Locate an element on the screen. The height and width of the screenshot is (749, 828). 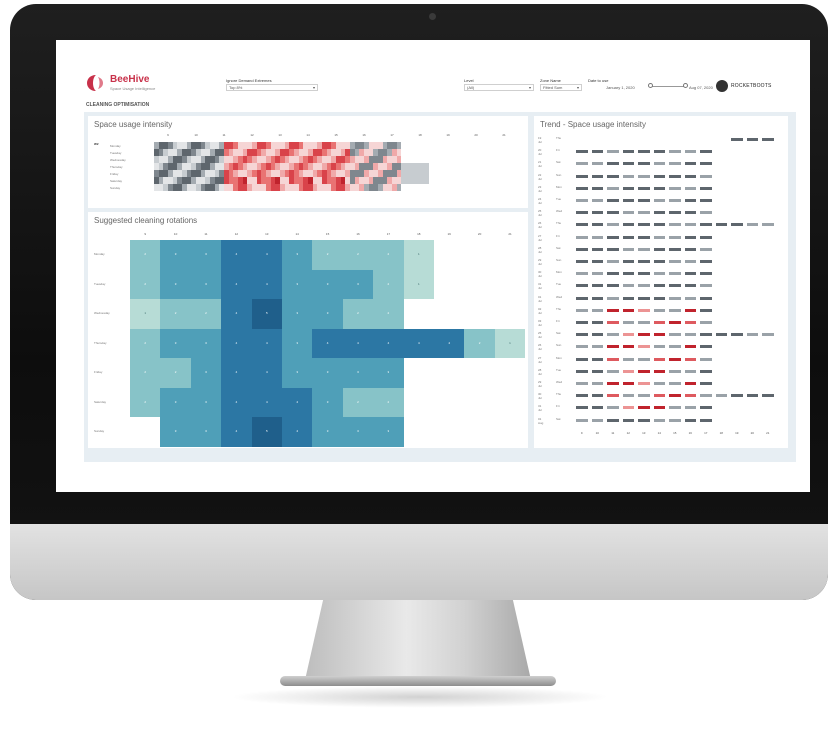
rotation-hour-label: 11 is located at coordinates (206, 234).